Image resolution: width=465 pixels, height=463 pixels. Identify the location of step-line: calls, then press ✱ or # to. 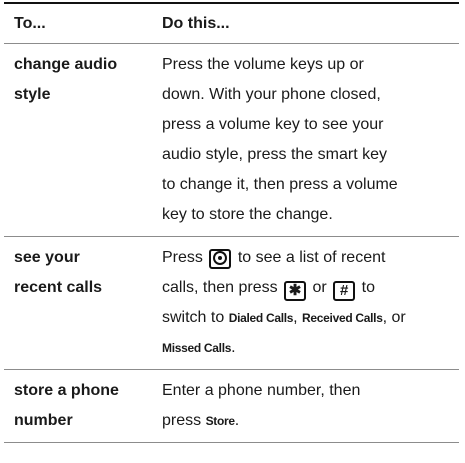
(306, 288).